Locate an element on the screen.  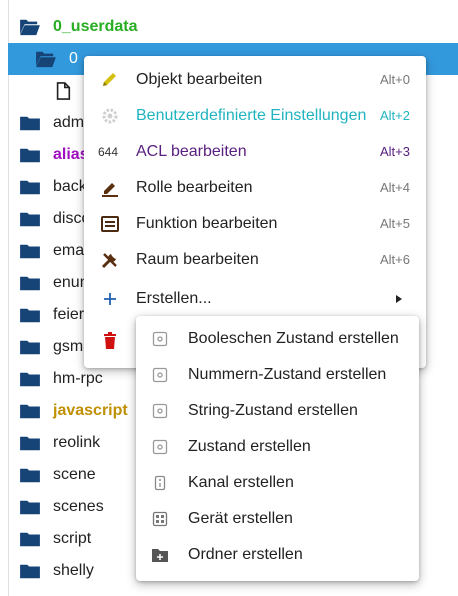
tree-label: back is located at coordinates (70, 186).